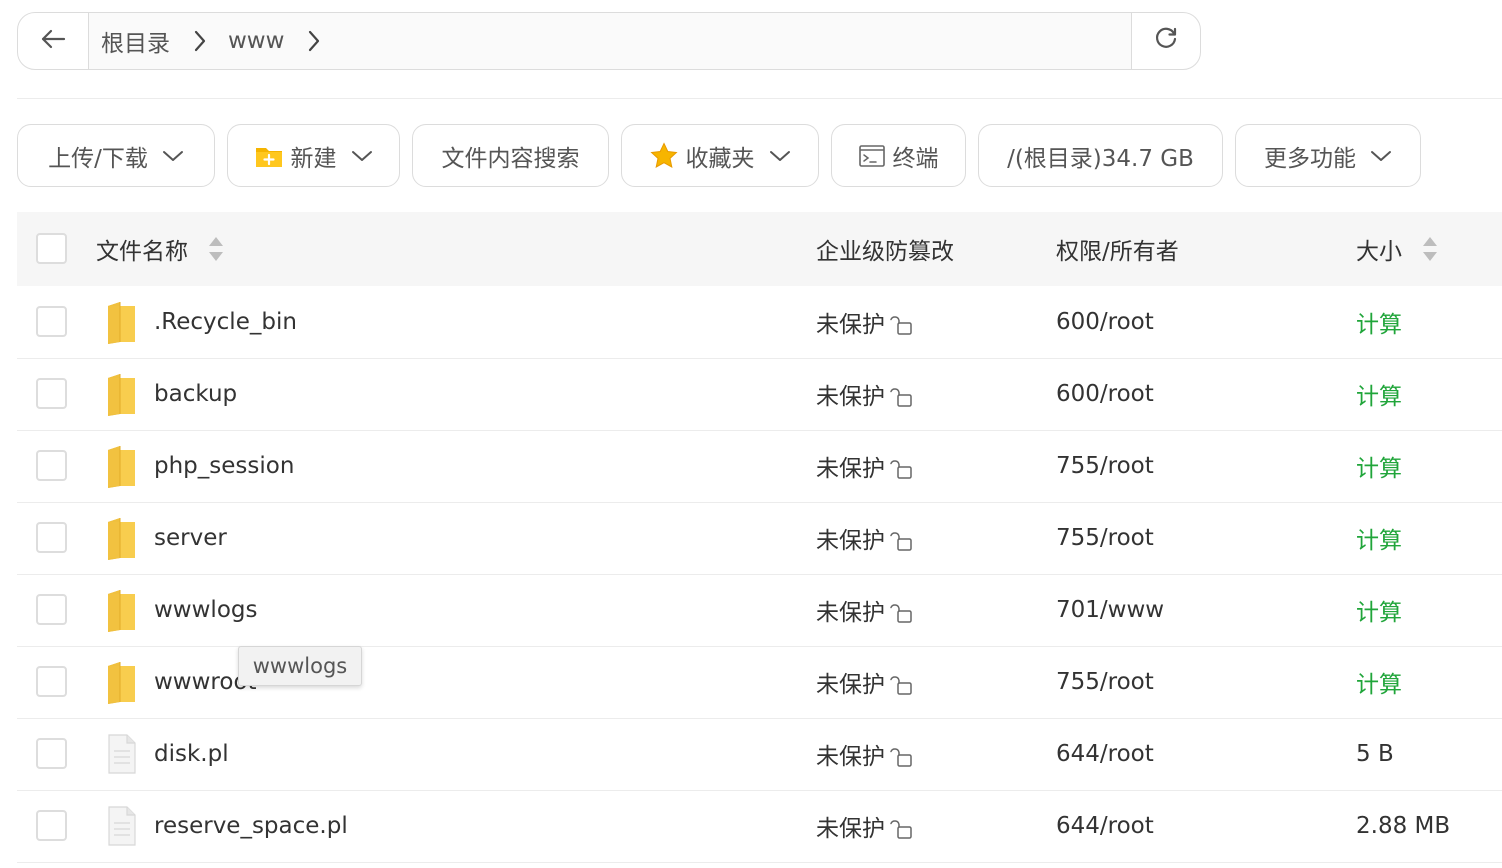 The width and height of the screenshot is (1502, 868). Describe the element at coordinates (256, 41) in the screenshot. I see `breadcrumb-www: www` at that location.